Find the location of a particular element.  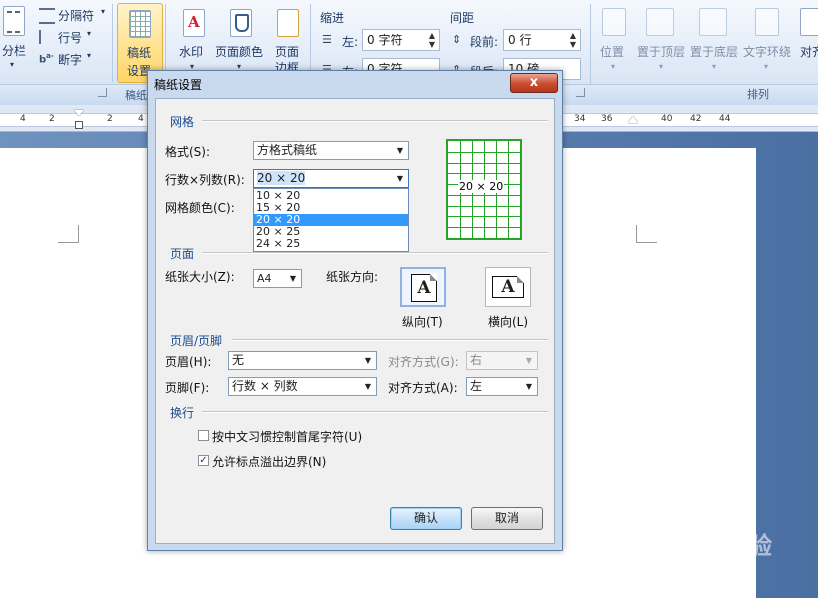

option1-checkbox is located at coordinates (203, 435).